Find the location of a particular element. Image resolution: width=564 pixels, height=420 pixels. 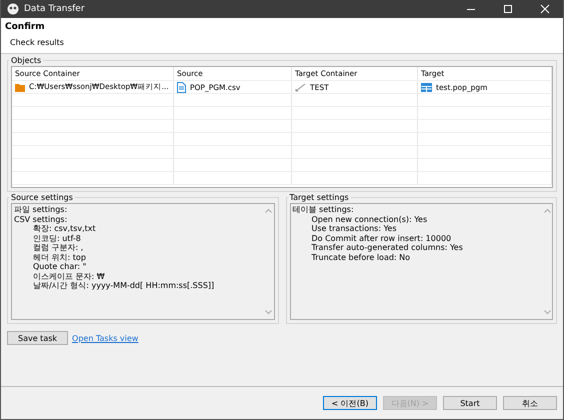

page-title: Confirm is located at coordinates (25, 27).